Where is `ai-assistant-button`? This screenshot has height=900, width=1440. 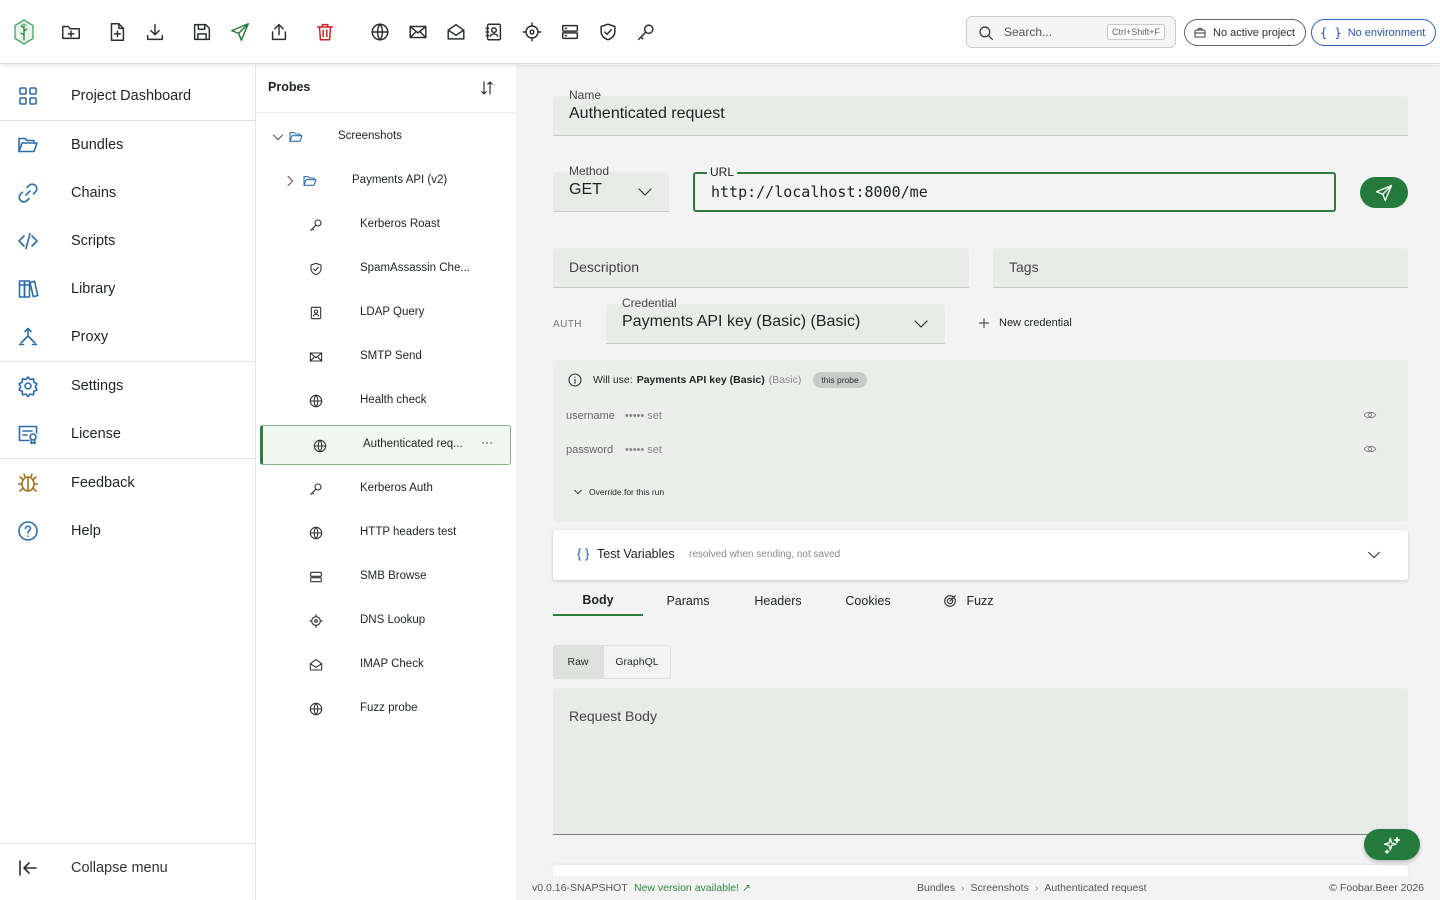
ai-assistant-button is located at coordinates (1392, 844).